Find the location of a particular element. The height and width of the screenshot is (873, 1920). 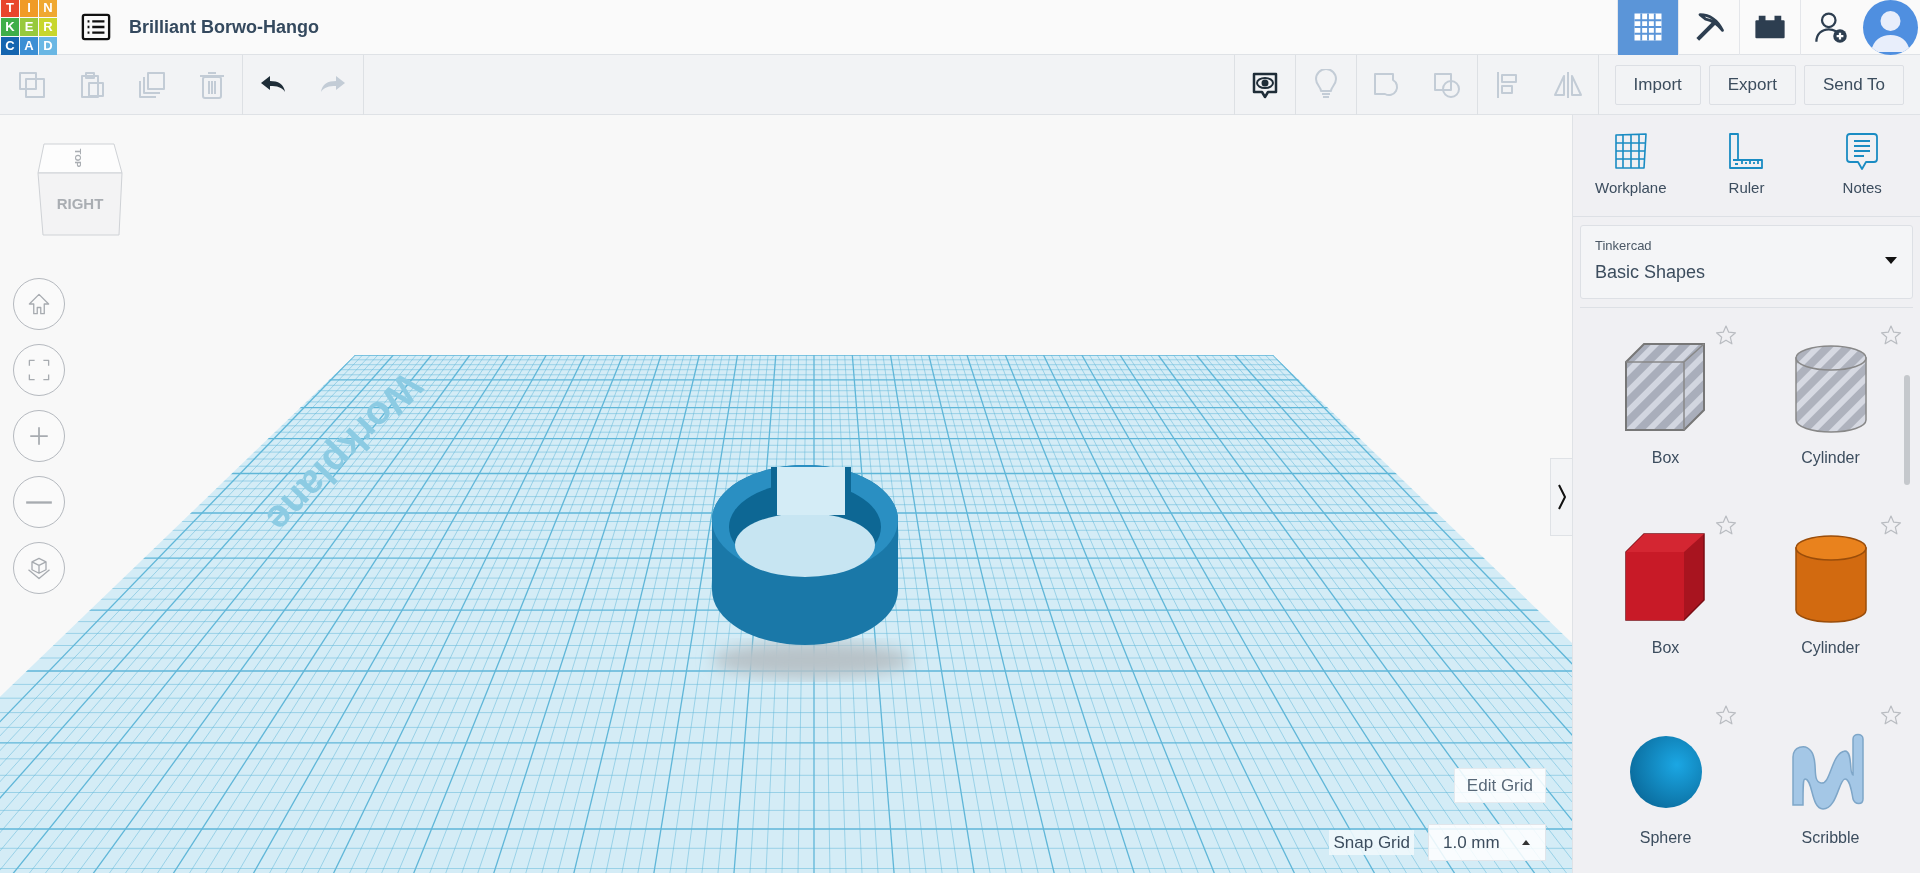

snap-grid-label: Snap Grid is located at coordinates (1371, 842).